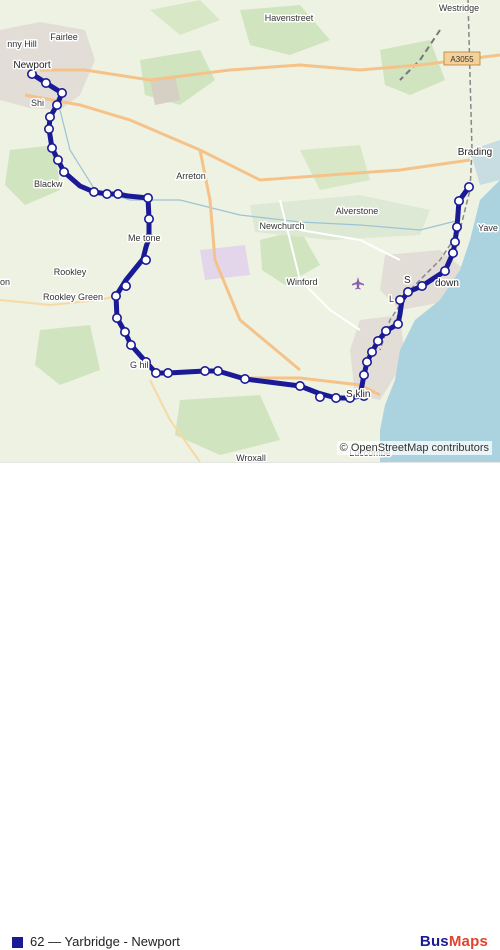 Image resolution: width=500 pixels, height=950 pixels. Describe the element at coordinates (447, 283) in the screenshot. I see `place-sandown-town: down` at that location.